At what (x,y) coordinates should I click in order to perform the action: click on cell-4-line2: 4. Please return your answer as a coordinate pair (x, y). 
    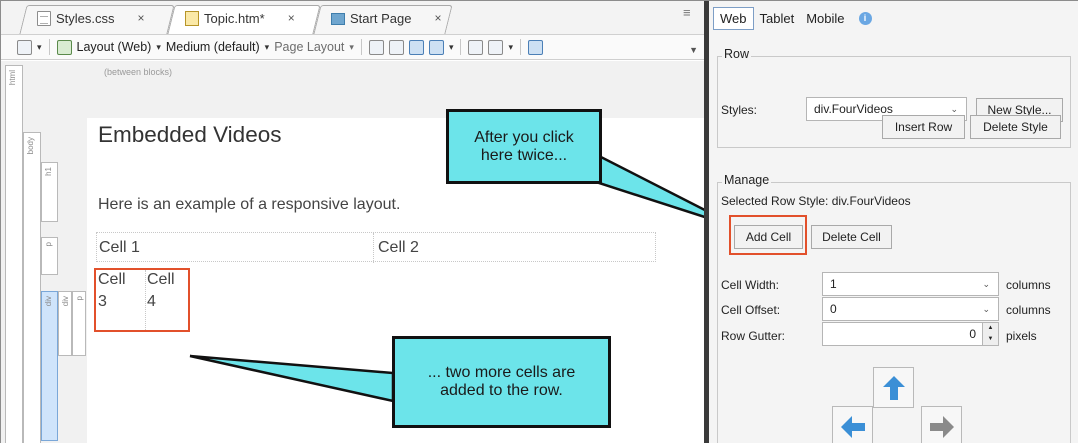
    Looking at the image, I should click on (151, 302).